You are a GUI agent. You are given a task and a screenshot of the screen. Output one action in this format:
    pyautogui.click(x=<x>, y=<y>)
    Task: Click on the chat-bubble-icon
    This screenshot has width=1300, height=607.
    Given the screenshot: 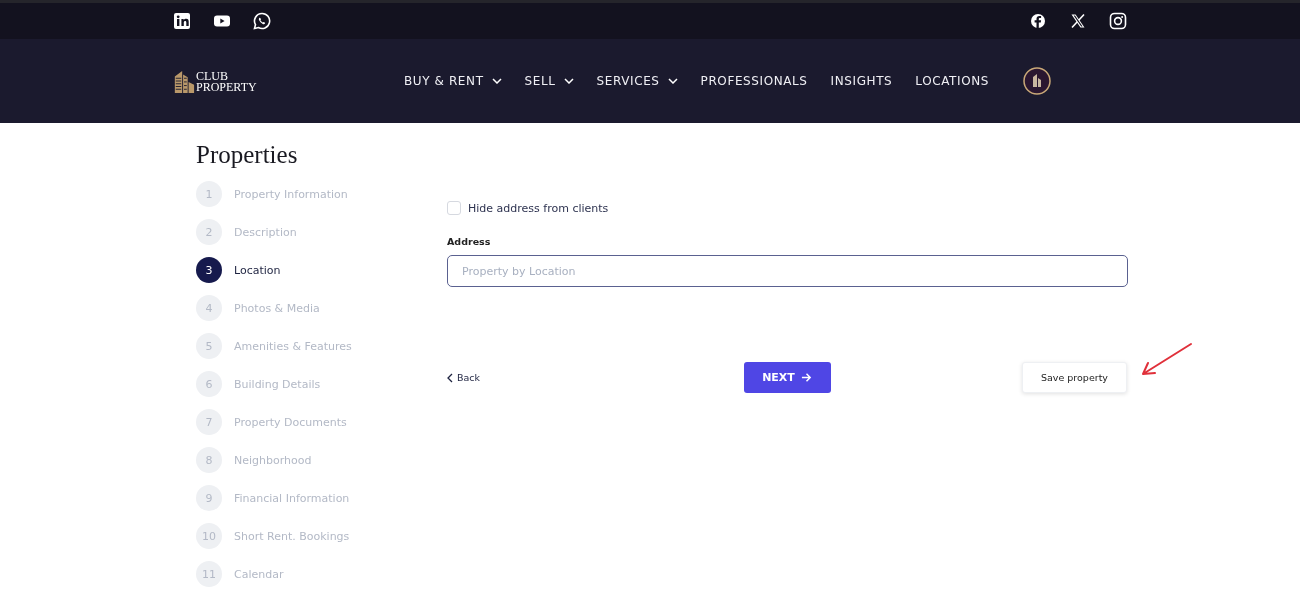 What is the action you would take?
    pyautogui.click(x=262, y=21)
    